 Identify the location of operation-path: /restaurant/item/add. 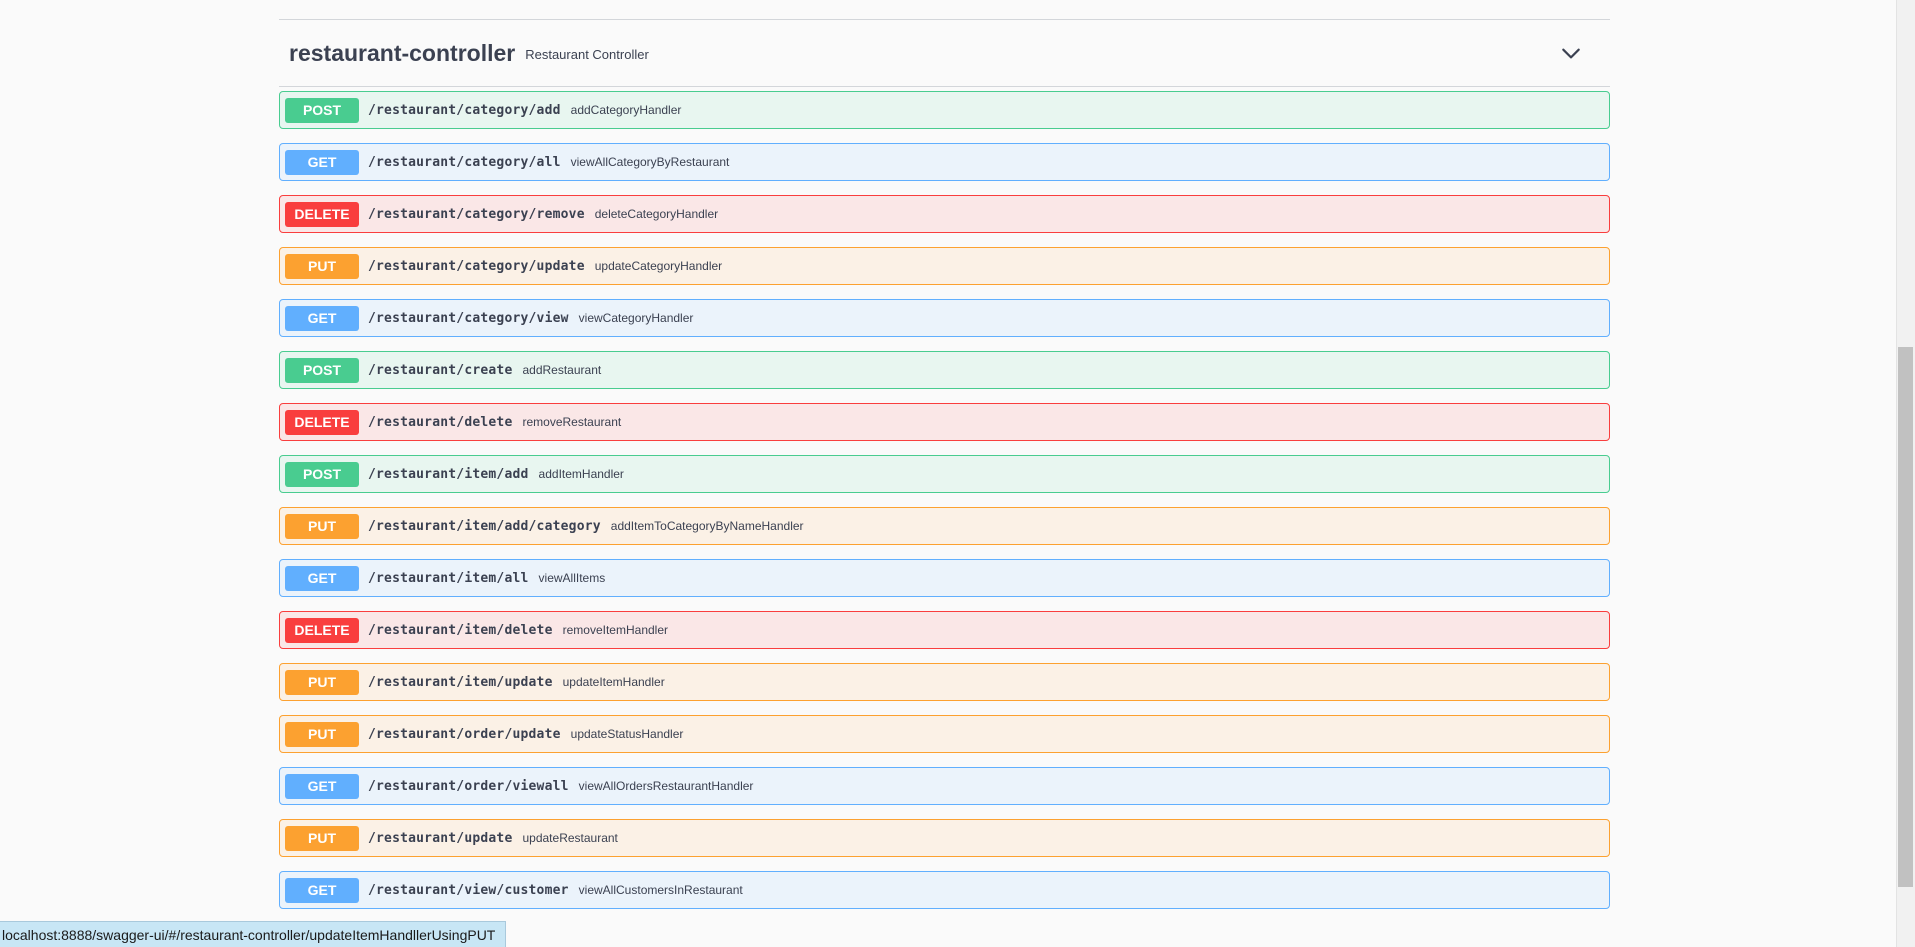
(448, 474).